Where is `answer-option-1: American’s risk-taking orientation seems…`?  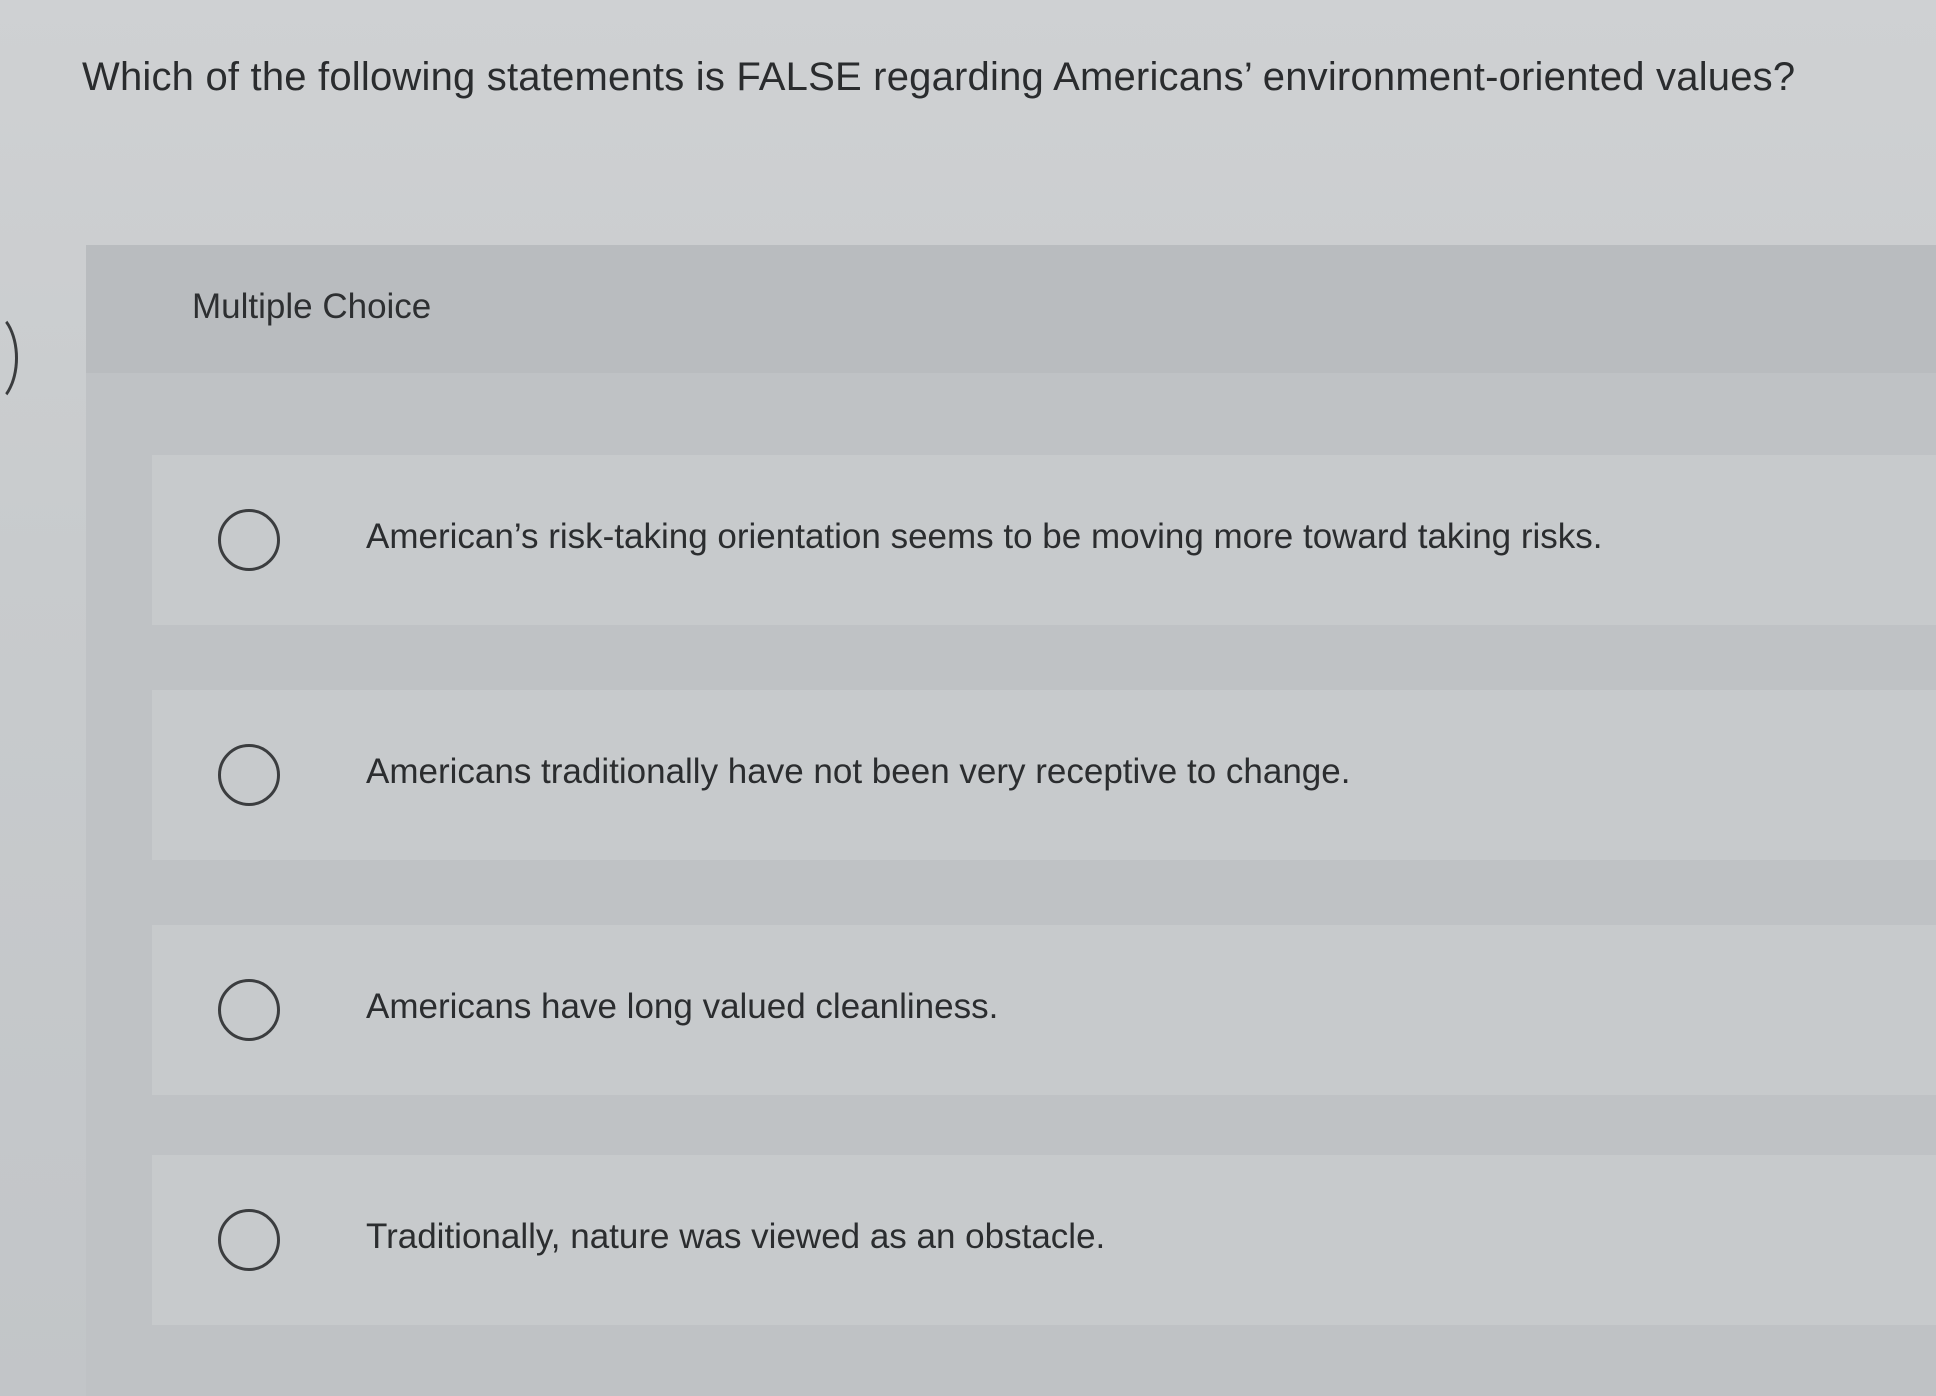
answer-option-1: American’s risk-taking orientation seems… is located at coordinates (1044, 540).